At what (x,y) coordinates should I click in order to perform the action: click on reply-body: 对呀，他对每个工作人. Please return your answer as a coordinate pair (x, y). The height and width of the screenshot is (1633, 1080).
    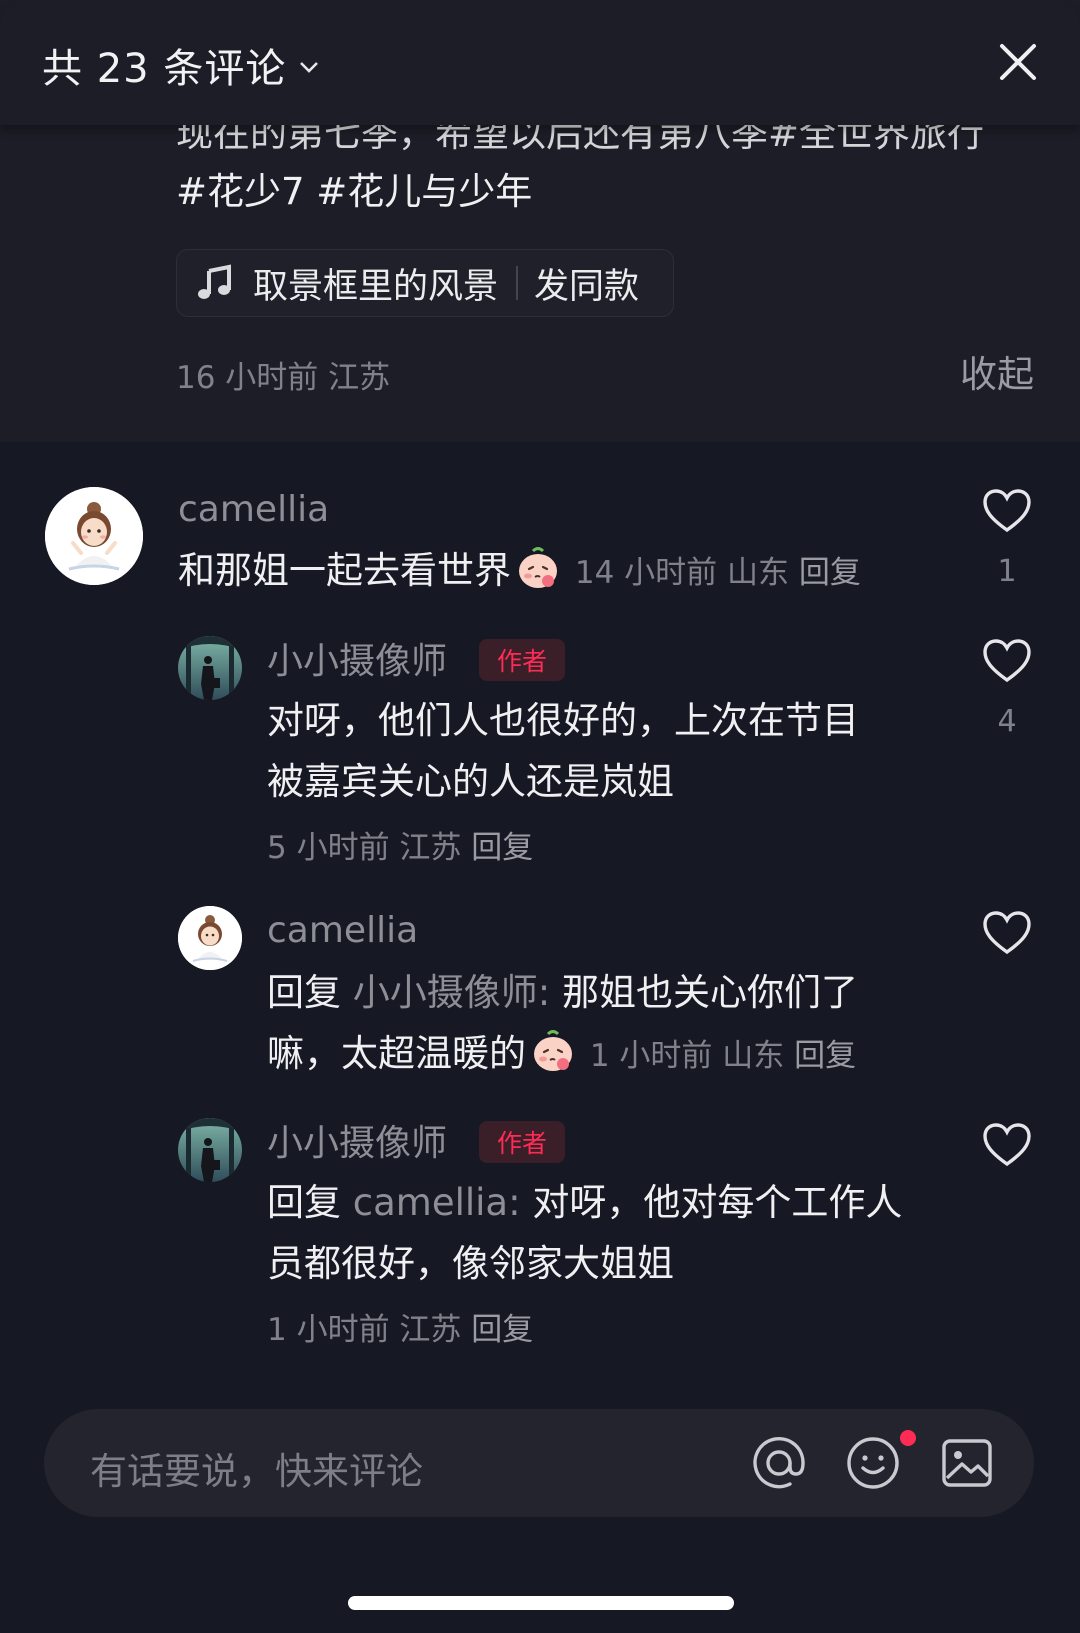
    Looking at the image, I should click on (717, 1202).